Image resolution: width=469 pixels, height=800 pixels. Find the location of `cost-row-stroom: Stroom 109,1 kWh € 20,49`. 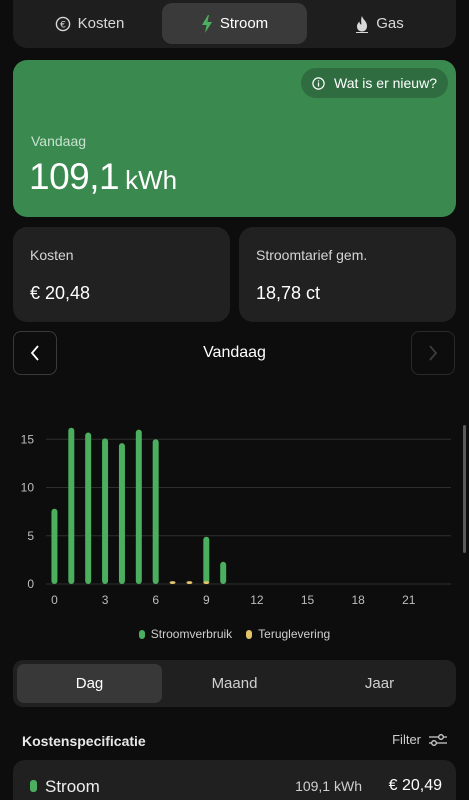

cost-row-stroom: Stroom 109,1 kWh € 20,49 is located at coordinates (234, 780).